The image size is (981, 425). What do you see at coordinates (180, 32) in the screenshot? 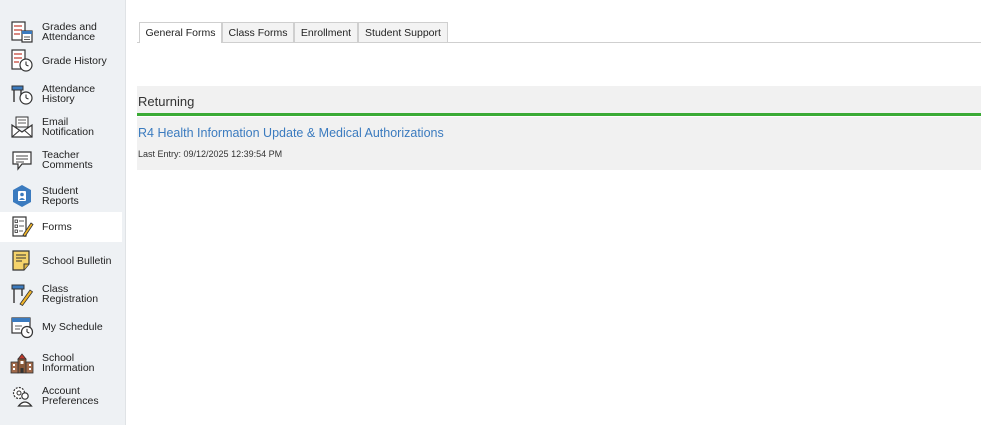
I see `tab-general-forms: General Forms` at bounding box center [180, 32].